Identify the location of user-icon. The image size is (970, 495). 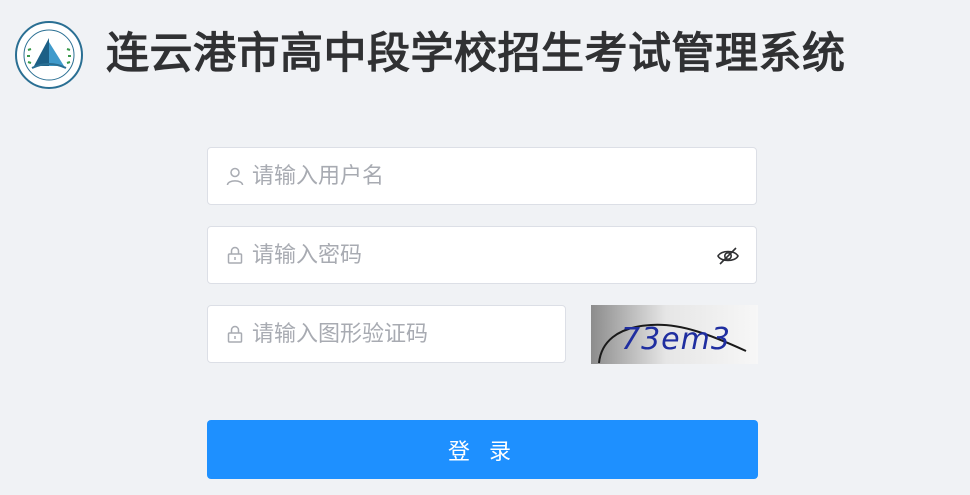
(235, 176).